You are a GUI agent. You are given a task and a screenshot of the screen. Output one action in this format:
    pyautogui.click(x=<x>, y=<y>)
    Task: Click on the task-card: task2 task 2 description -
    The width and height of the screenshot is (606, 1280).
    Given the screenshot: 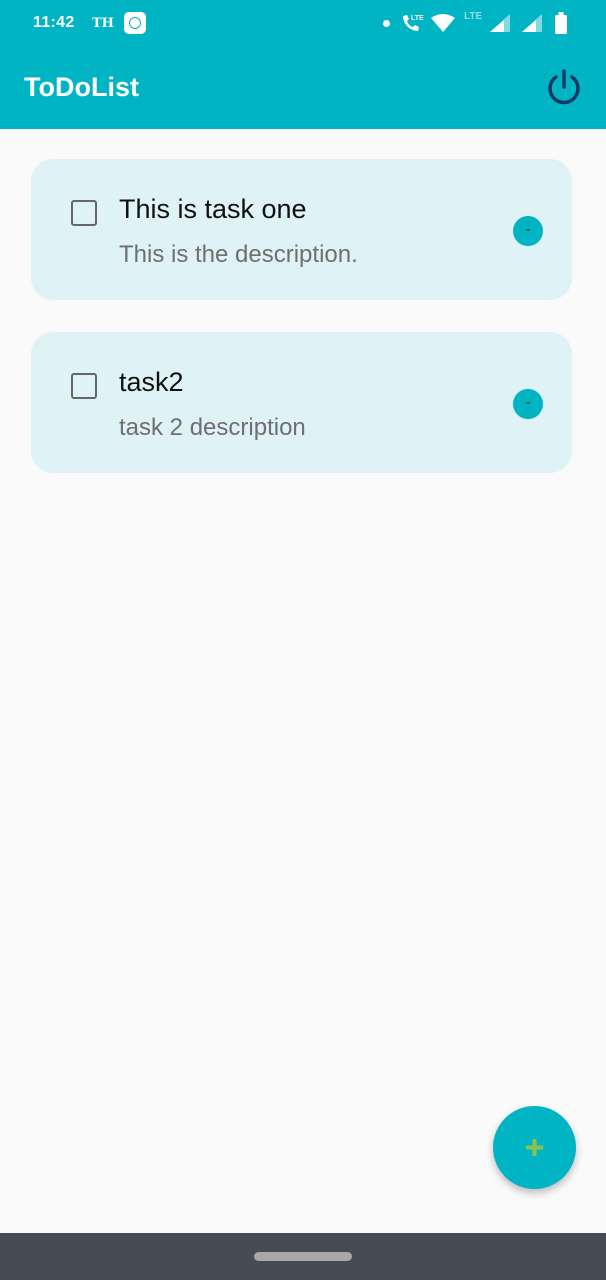 What is the action you would take?
    pyautogui.click(x=301, y=402)
    